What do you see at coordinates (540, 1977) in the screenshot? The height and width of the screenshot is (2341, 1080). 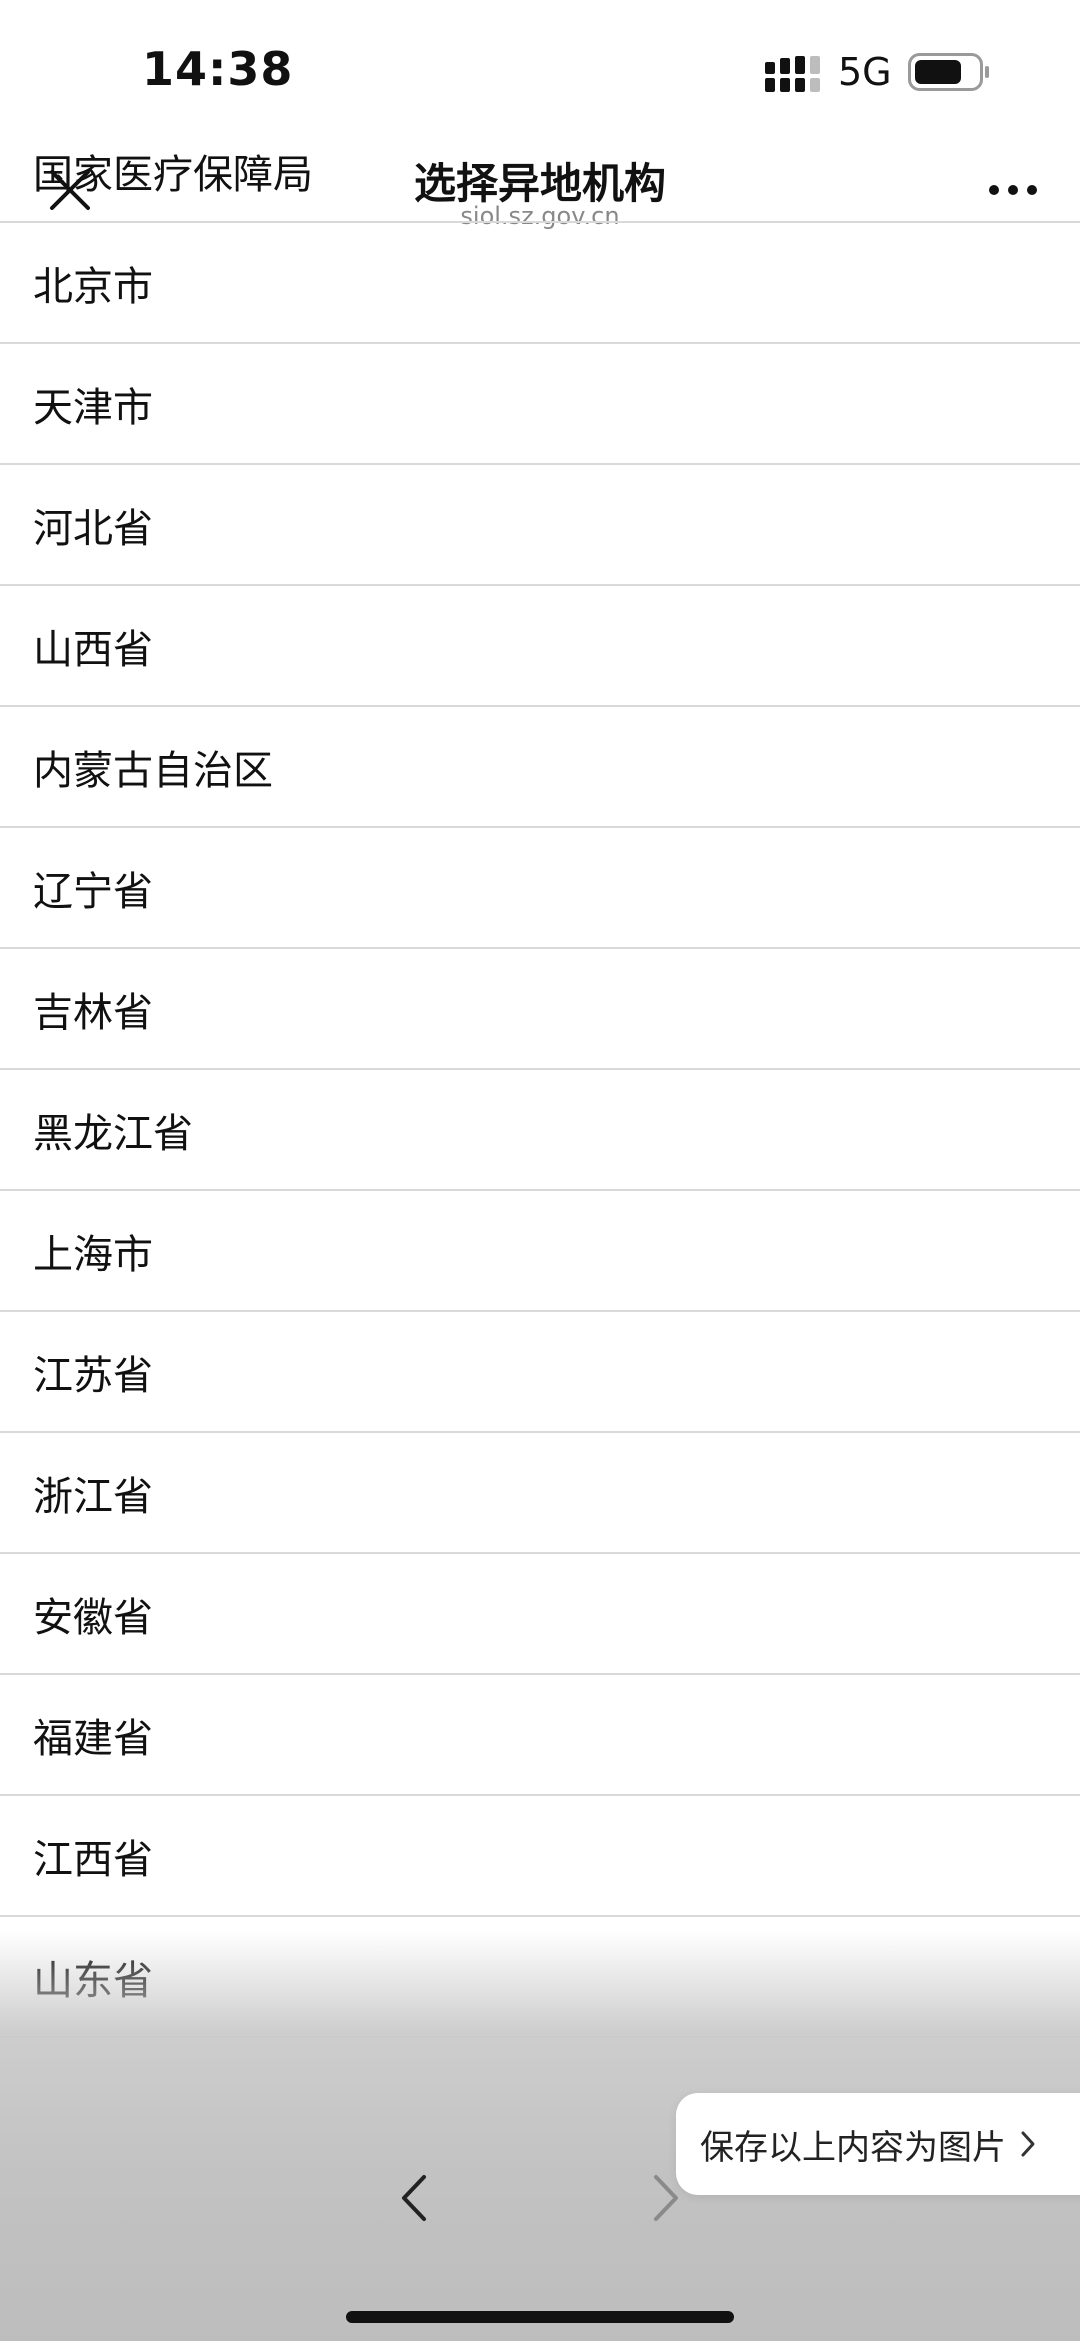 I see `list-item: 山东省` at bounding box center [540, 1977].